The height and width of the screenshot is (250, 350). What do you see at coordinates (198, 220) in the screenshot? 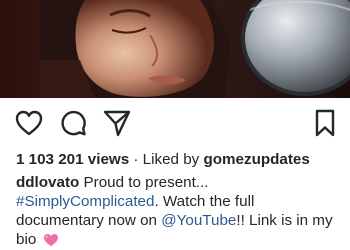
I see `caption-mention: @YouTube` at bounding box center [198, 220].